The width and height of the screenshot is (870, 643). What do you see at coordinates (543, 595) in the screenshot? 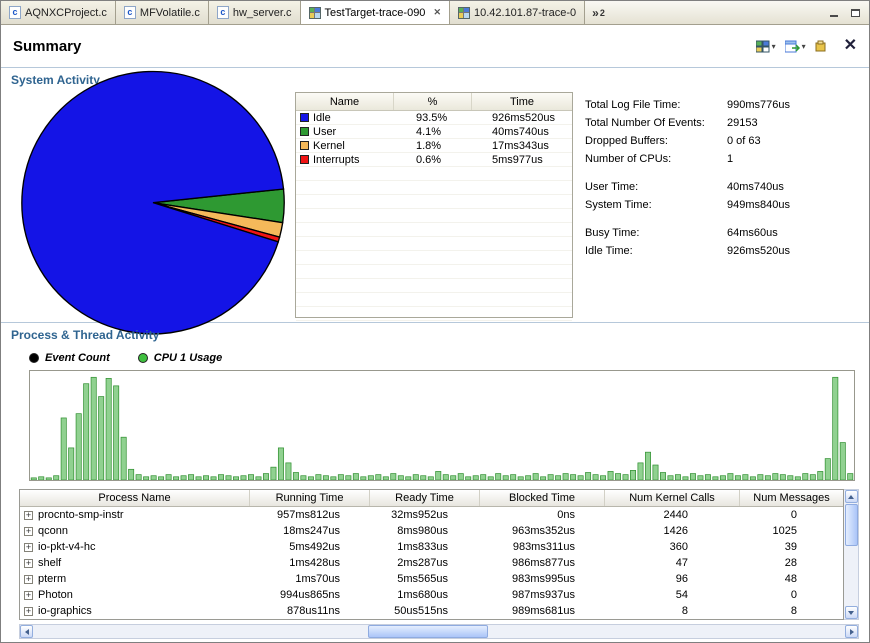
I see `blocked-value: 987ms937us` at bounding box center [543, 595].